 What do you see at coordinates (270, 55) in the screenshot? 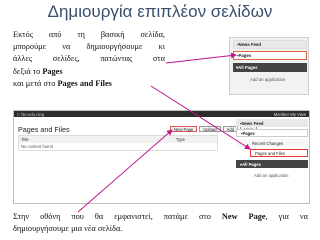
I see `small-pages-item: ▪ Pages` at bounding box center [270, 55].